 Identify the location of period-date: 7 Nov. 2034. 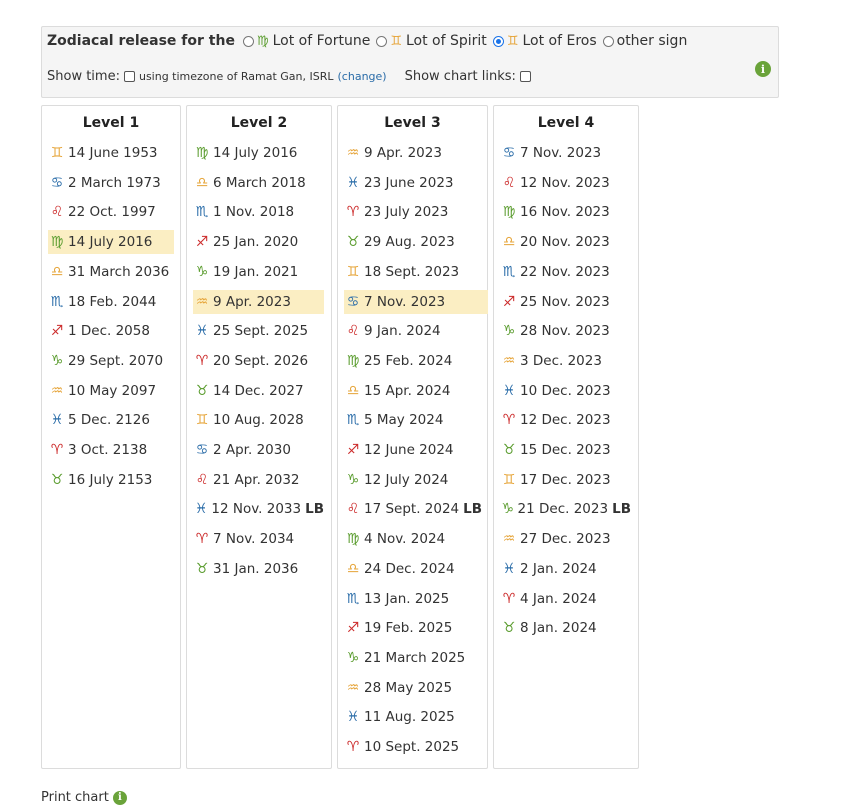
(254, 539).